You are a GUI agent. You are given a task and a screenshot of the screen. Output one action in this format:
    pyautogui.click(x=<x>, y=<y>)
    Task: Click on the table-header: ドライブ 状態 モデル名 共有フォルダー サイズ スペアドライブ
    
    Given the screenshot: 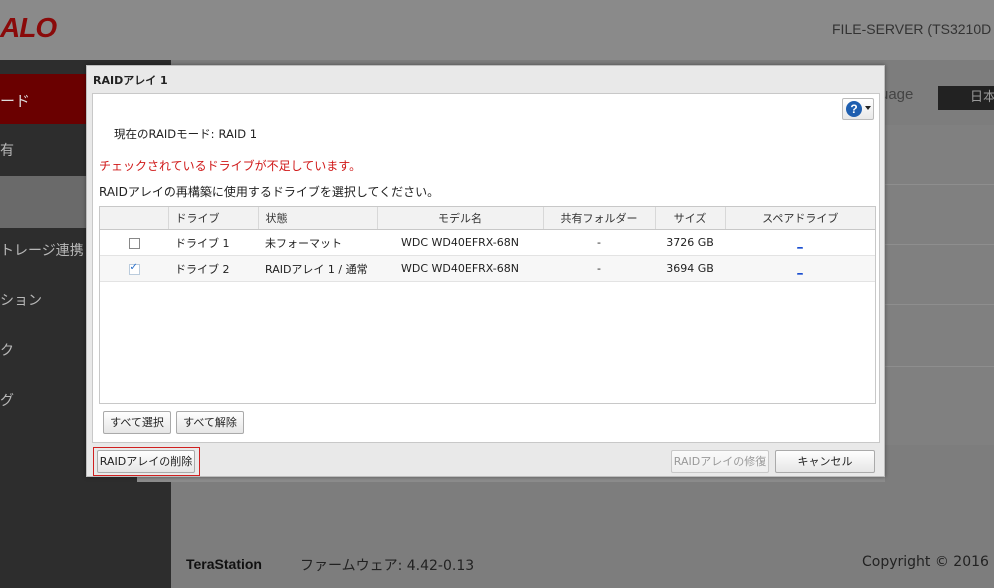 What is the action you would take?
    pyautogui.click(x=487, y=218)
    